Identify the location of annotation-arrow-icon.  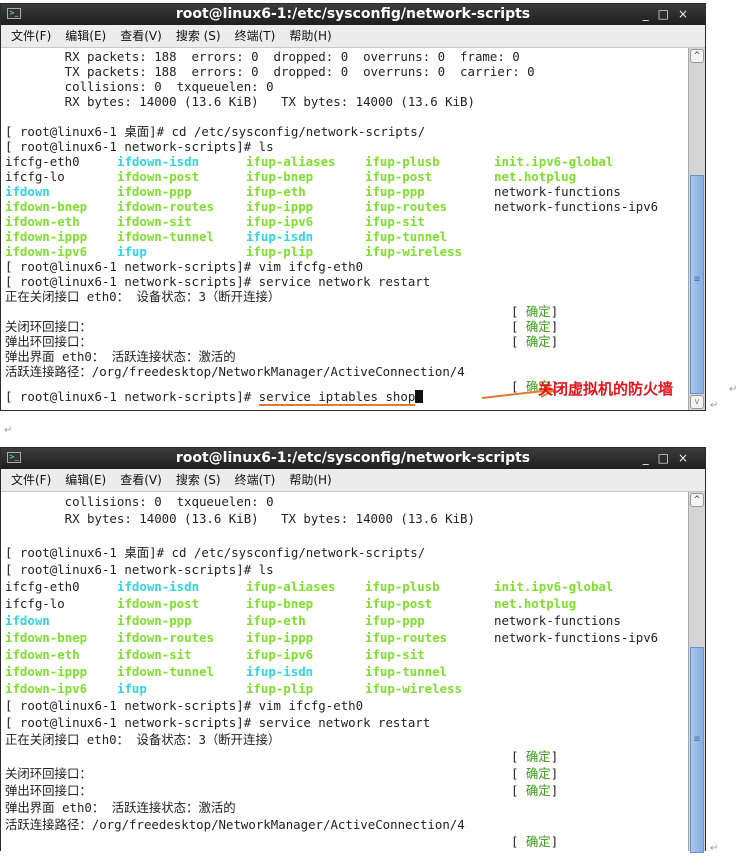
(519, 391).